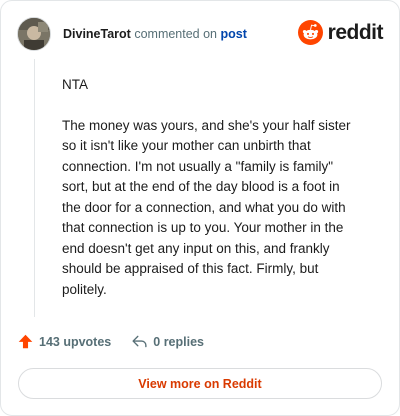 This screenshot has height=416, width=400. What do you see at coordinates (234, 34) in the screenshot?
I see `post-link: post` at bounding box center [234, 34].